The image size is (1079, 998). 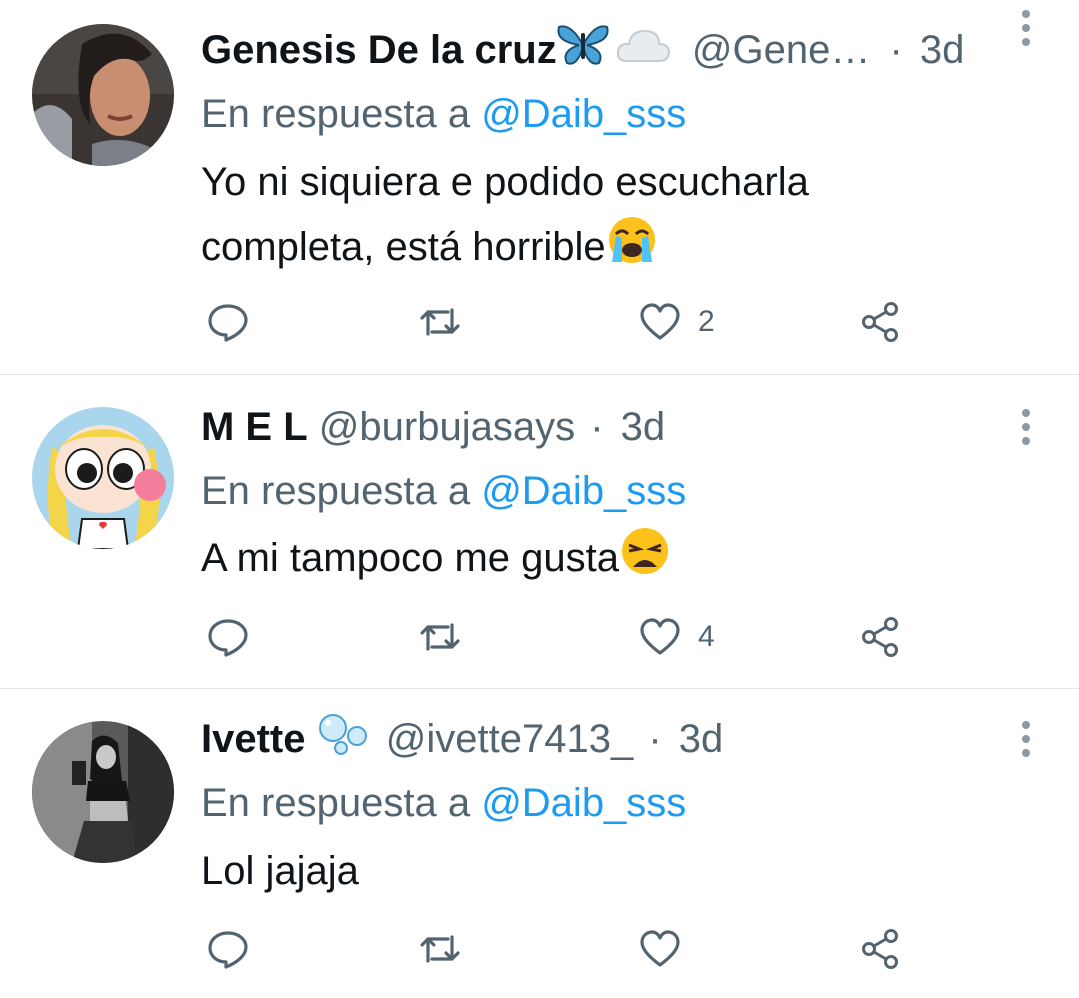 What do you see at coordinates (379, 50) in the screenshot?
I see `display-name: Genesis De la cruz` at bounding box center [379, 50].